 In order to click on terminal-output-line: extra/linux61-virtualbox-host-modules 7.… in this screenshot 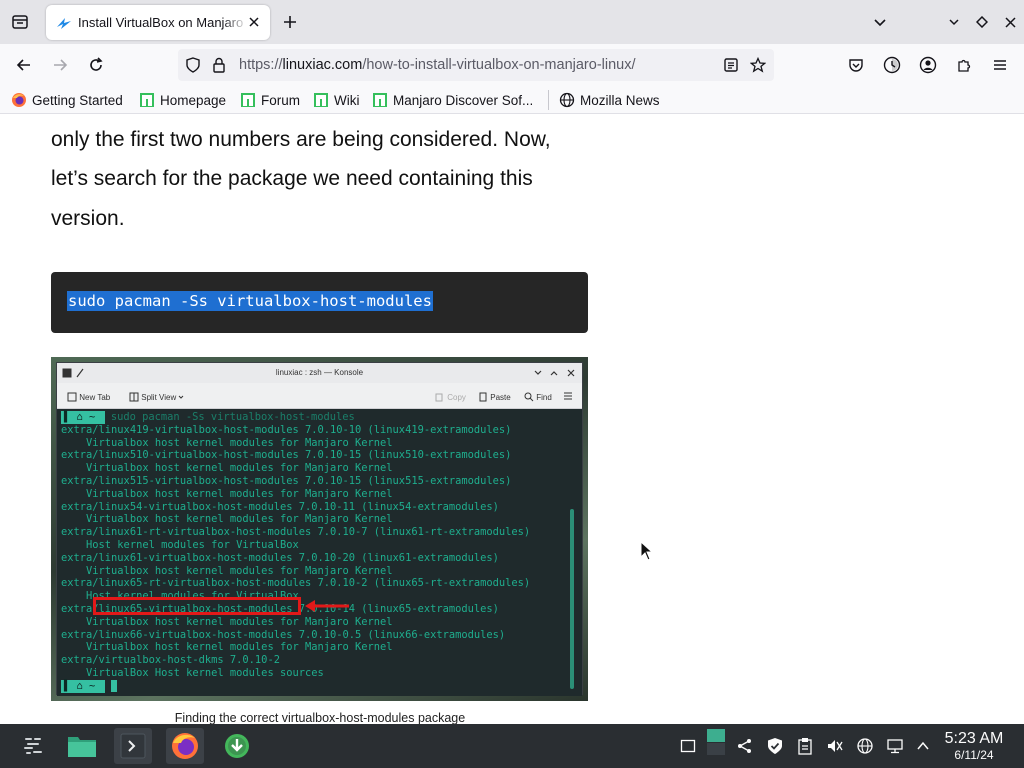, I will do `click(280, 557)`.